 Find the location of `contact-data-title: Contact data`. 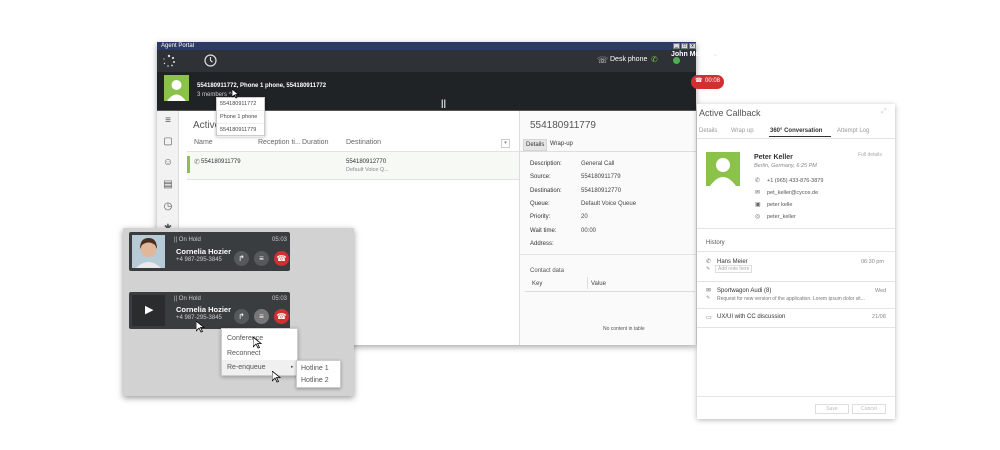

contact-data-title: Contact data is located at coordinates (547, 271).